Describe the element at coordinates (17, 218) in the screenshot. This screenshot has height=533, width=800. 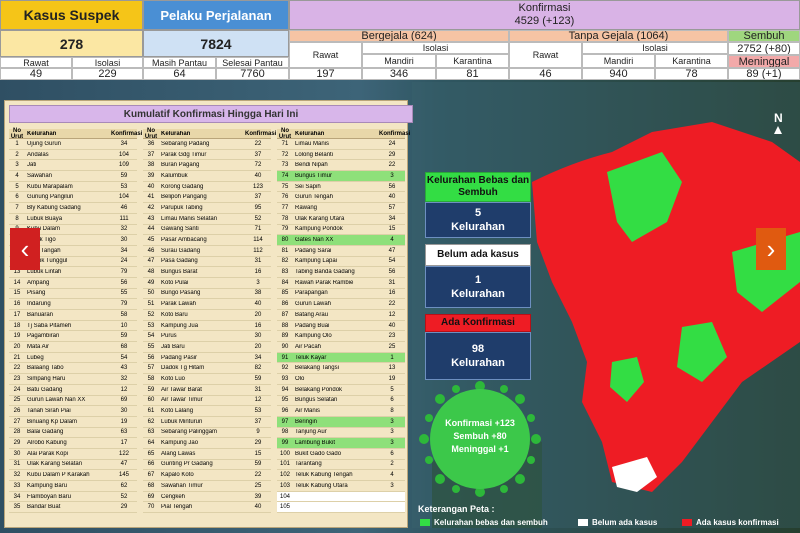
I see `row-no: 8` at that location.